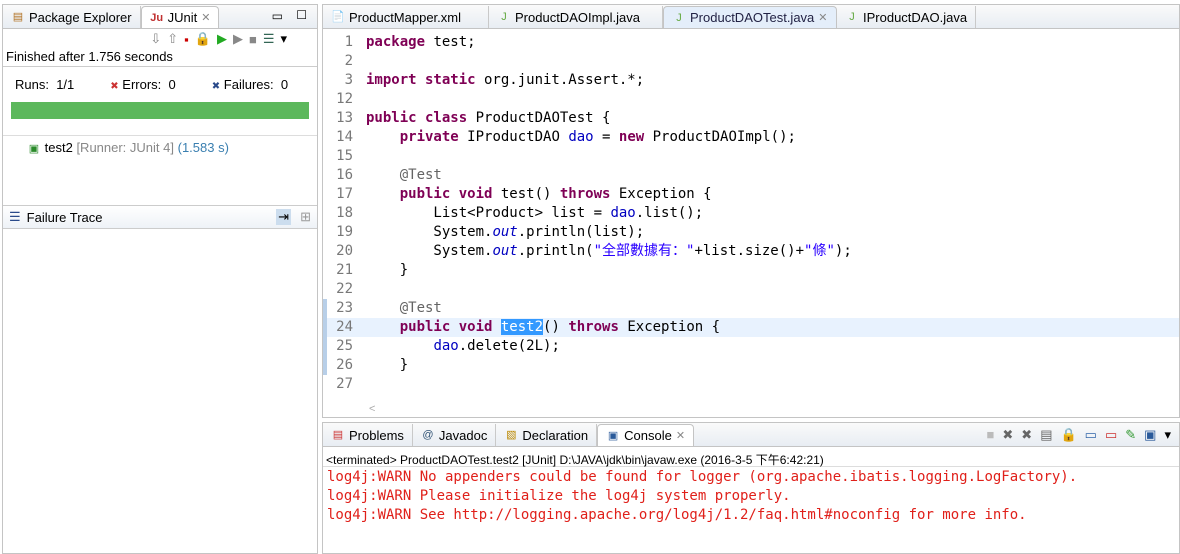 This screenshot has width=1180, height=554. I want to click on line-number: 22, so click(344, 289).